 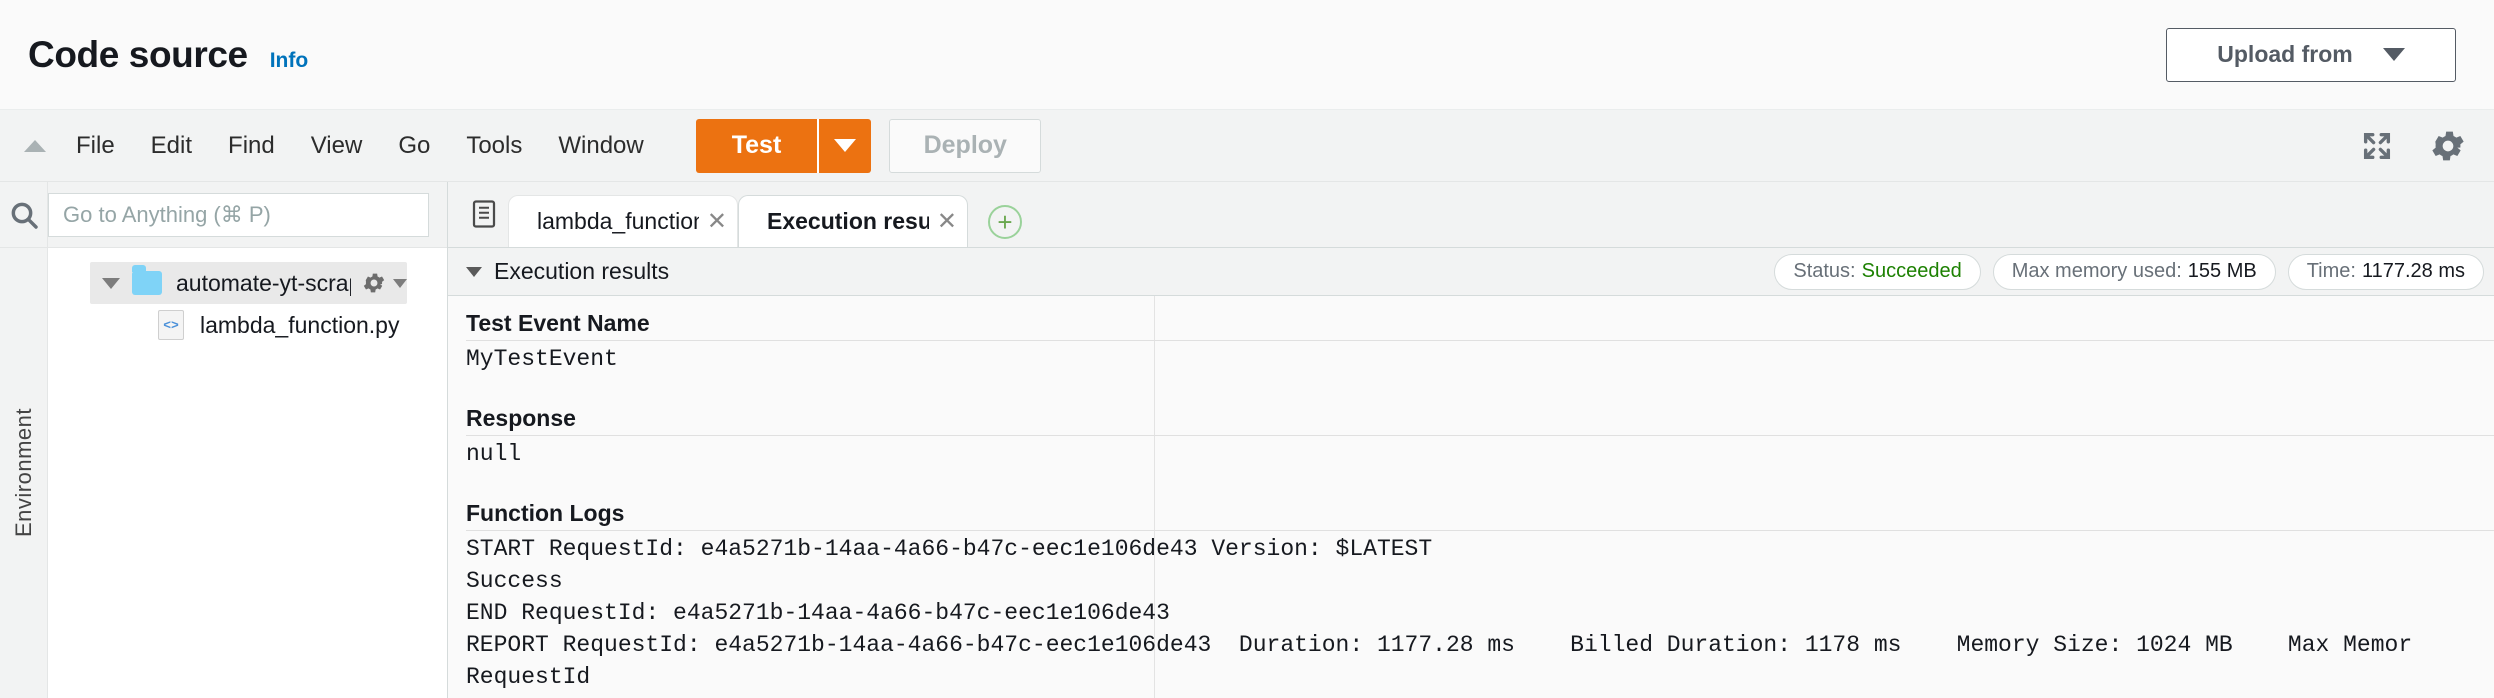 What do you see at coordinates (2413, 271) in the screenshot?
I see `time-badge-value: 1177.28 ms` at bounding box center [2413, 271].